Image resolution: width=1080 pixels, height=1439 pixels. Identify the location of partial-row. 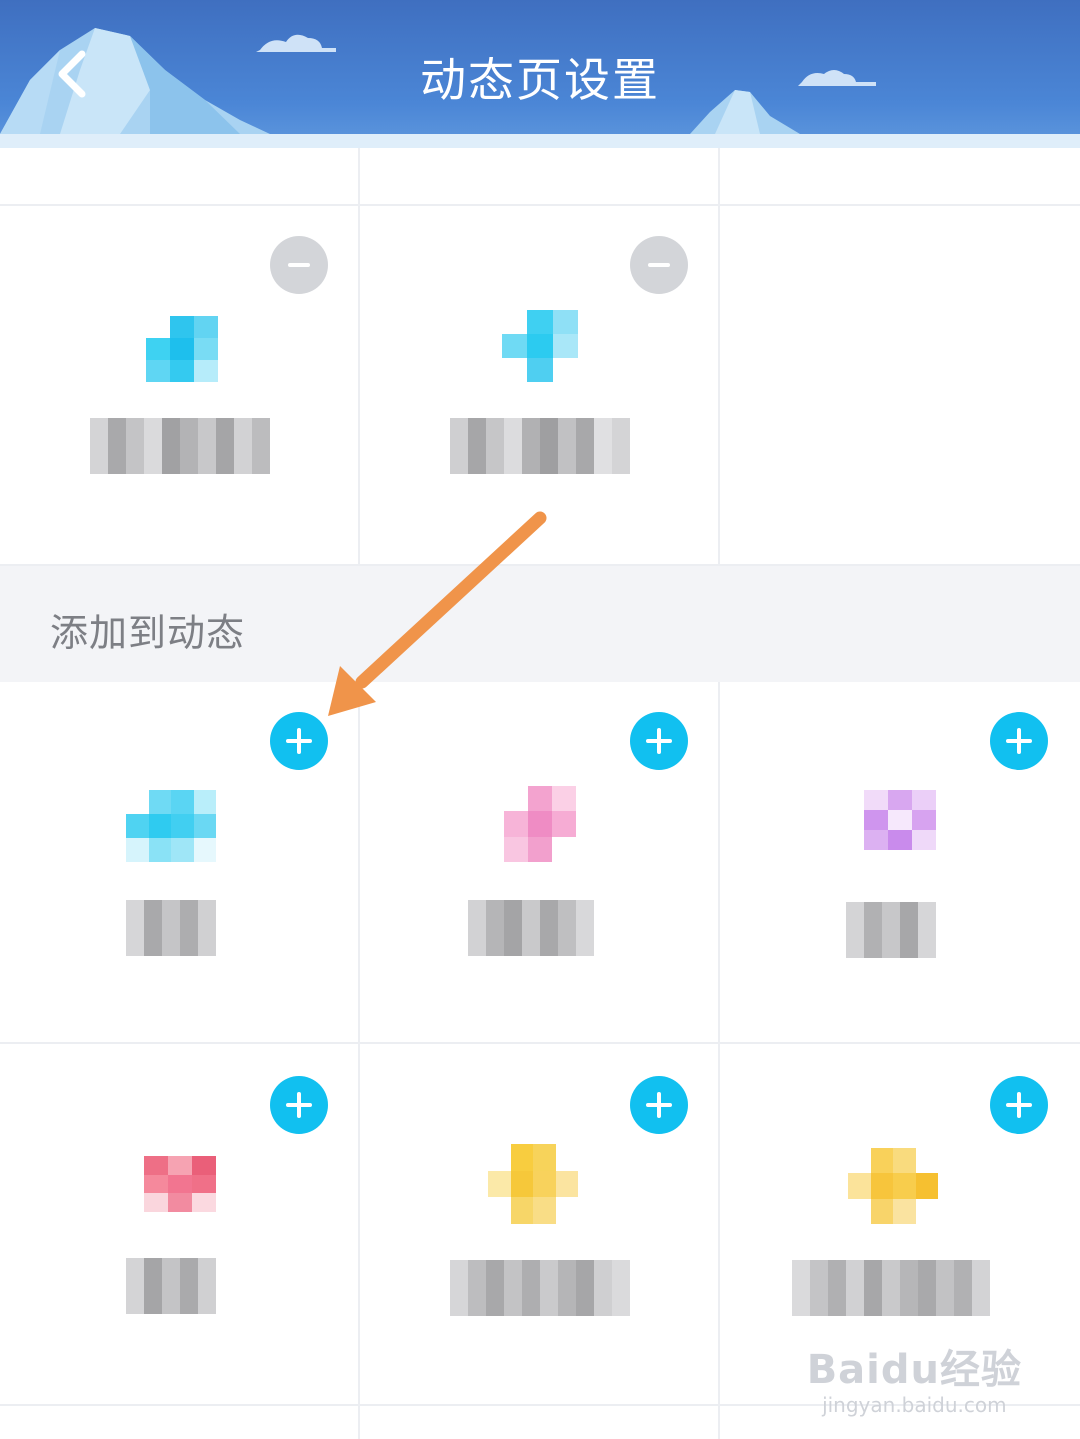
(540, 177).